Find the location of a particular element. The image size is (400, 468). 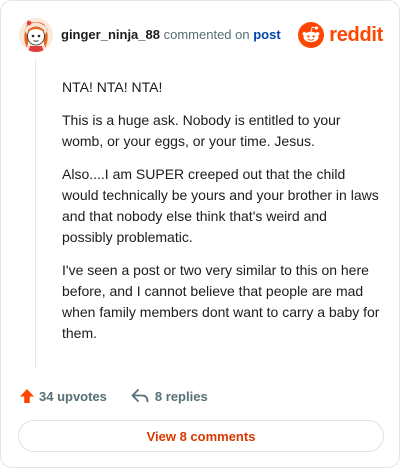

comment-paragraph: NTA! NTA! NTA! is located at coordinates (112, 87).